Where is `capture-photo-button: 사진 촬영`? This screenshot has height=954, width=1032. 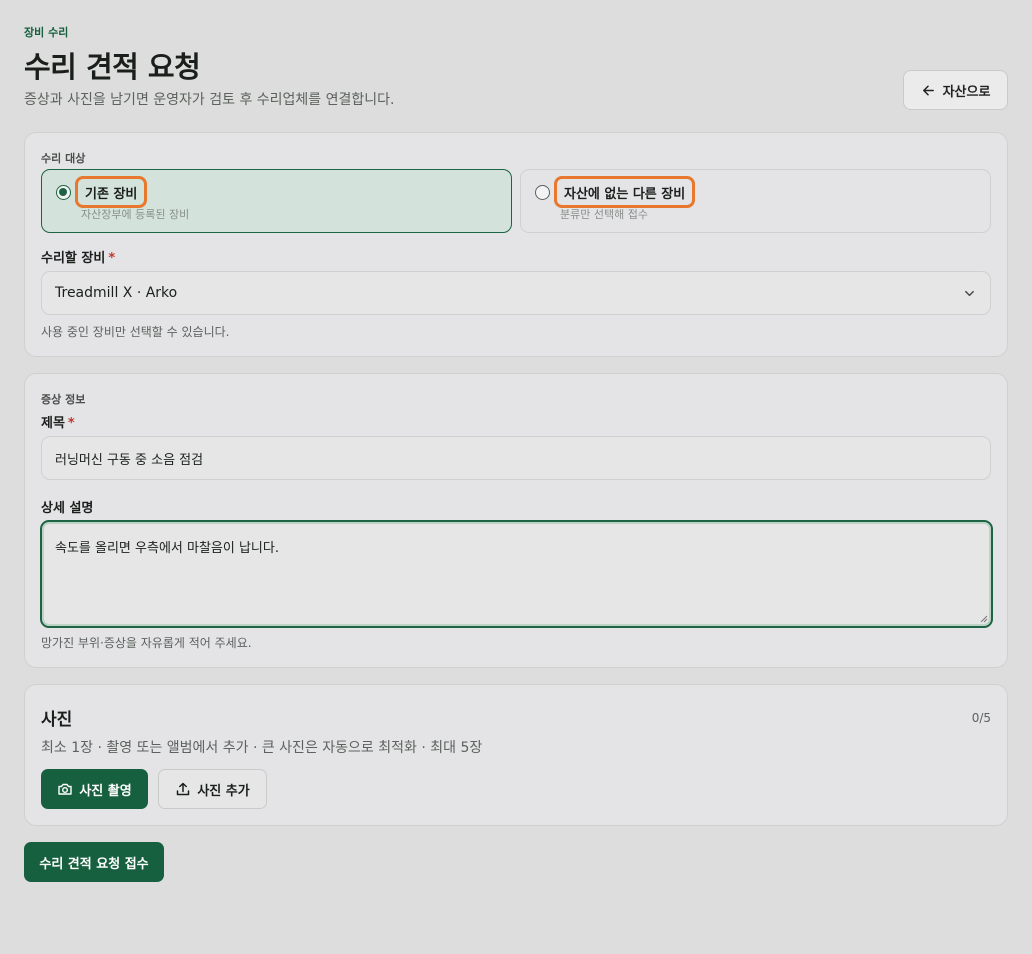 capture-photo-button: 사진 촬영 is located at coordinates (94, 789).